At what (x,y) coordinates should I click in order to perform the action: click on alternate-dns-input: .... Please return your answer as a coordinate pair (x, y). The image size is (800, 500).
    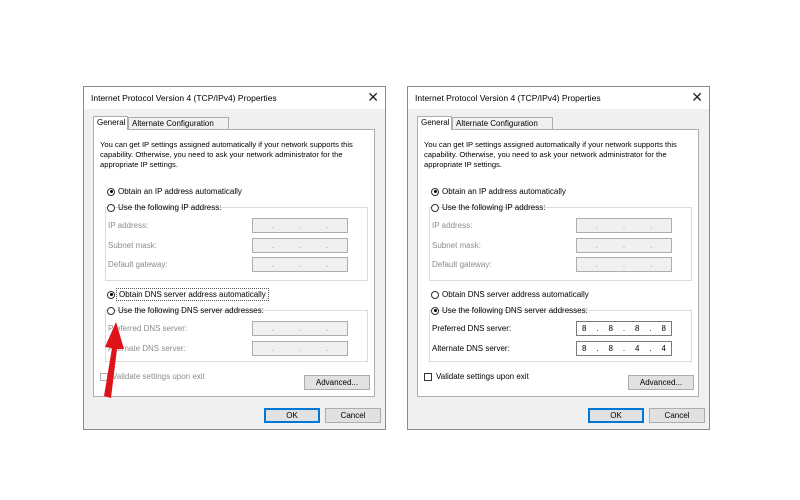
    Looking at the image, I should click on (300, 348).